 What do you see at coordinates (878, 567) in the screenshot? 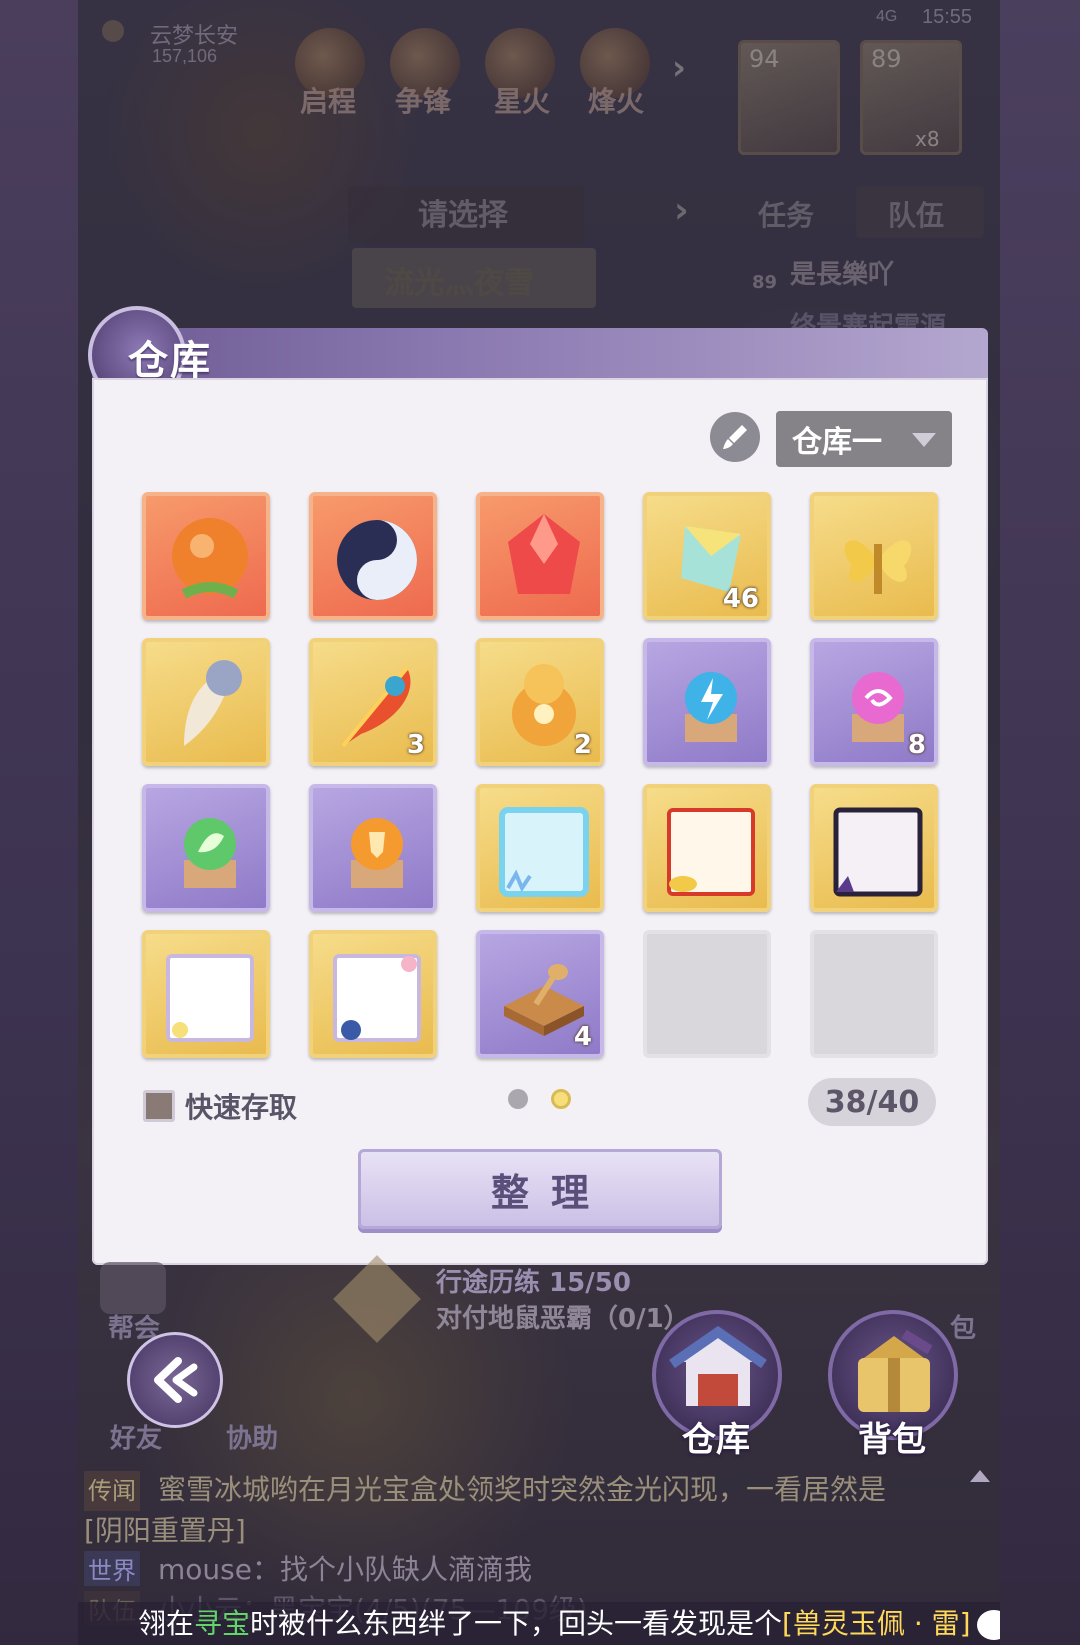
I see `golden-butterfly-icon` at bounding box center [878, 567].